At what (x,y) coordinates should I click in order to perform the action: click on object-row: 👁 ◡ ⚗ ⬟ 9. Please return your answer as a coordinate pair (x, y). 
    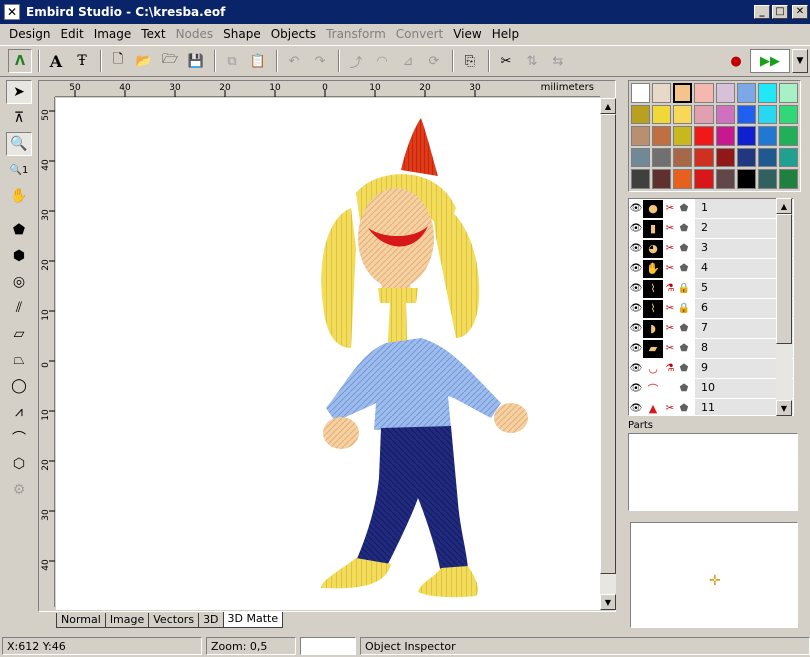
    Looking at the image, I should click on (711, 369).